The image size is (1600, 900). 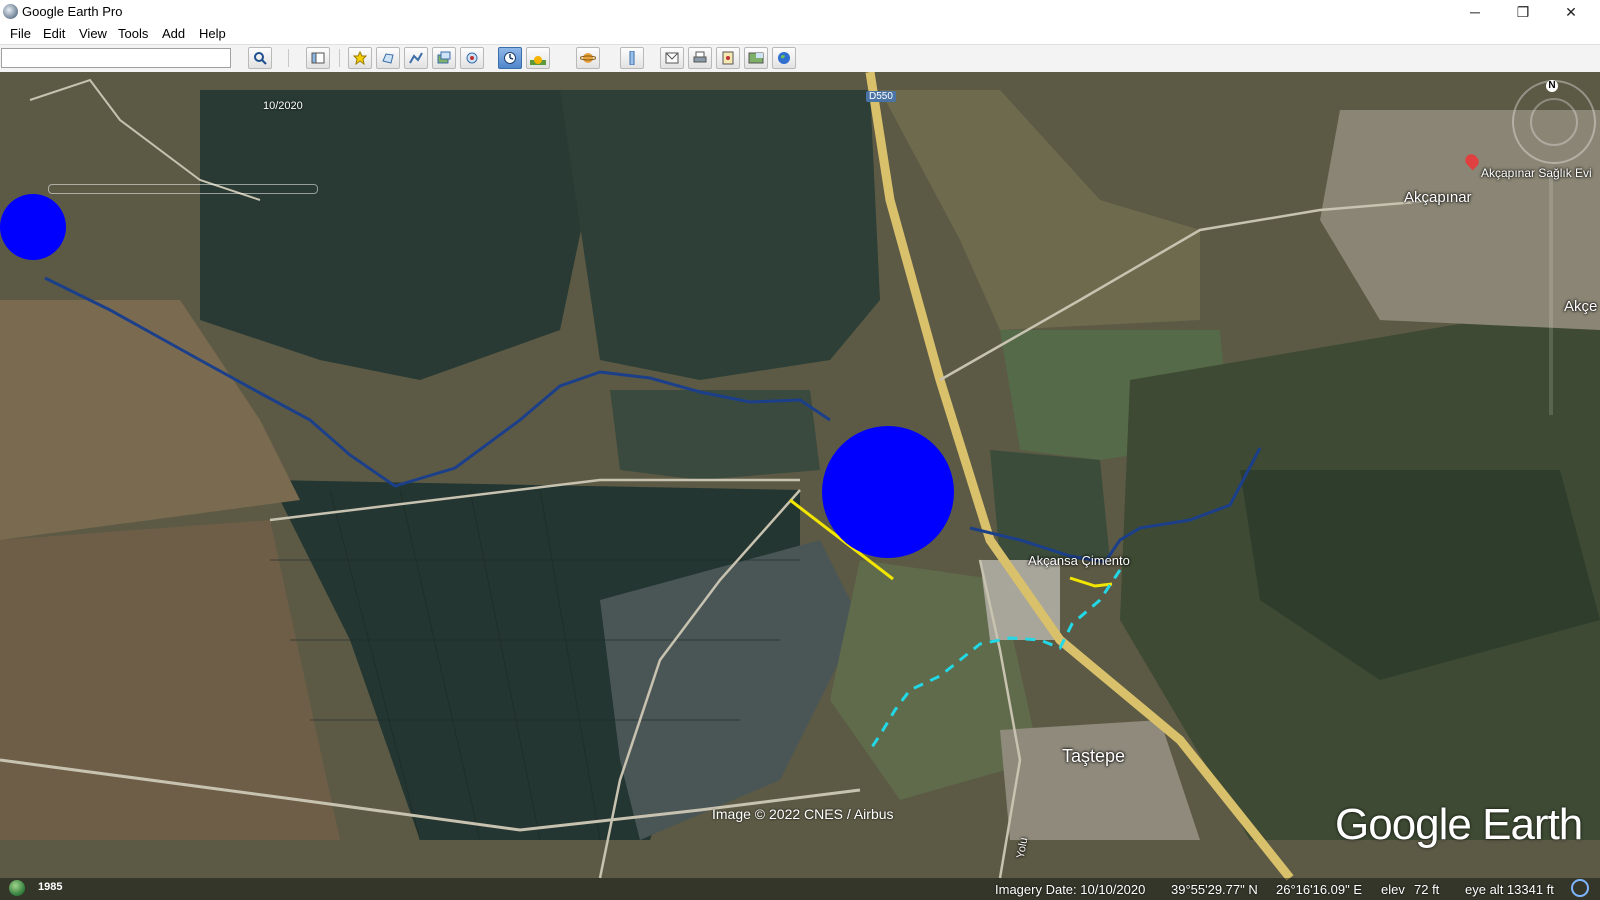 I want to click on menu-add: Add, so click(x=173, y=33).